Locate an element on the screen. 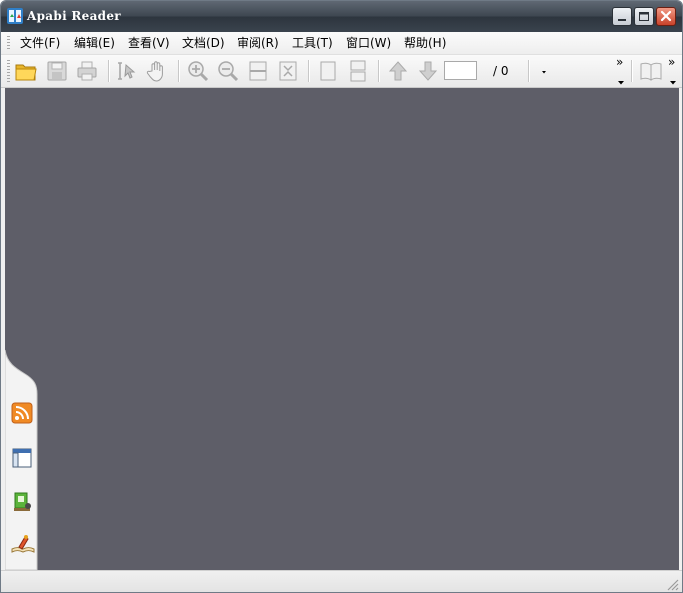  zoom-out-icon is located at coordinates (228, 71).